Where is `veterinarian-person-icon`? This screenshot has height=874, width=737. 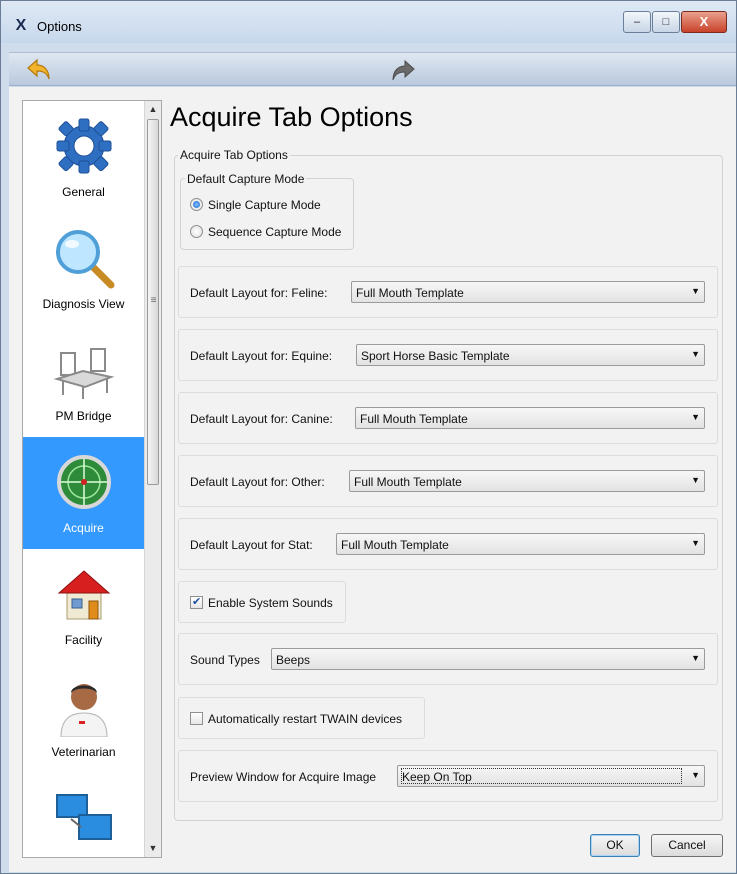 veterinarian-person-icon is located at coordinates (84, 710).